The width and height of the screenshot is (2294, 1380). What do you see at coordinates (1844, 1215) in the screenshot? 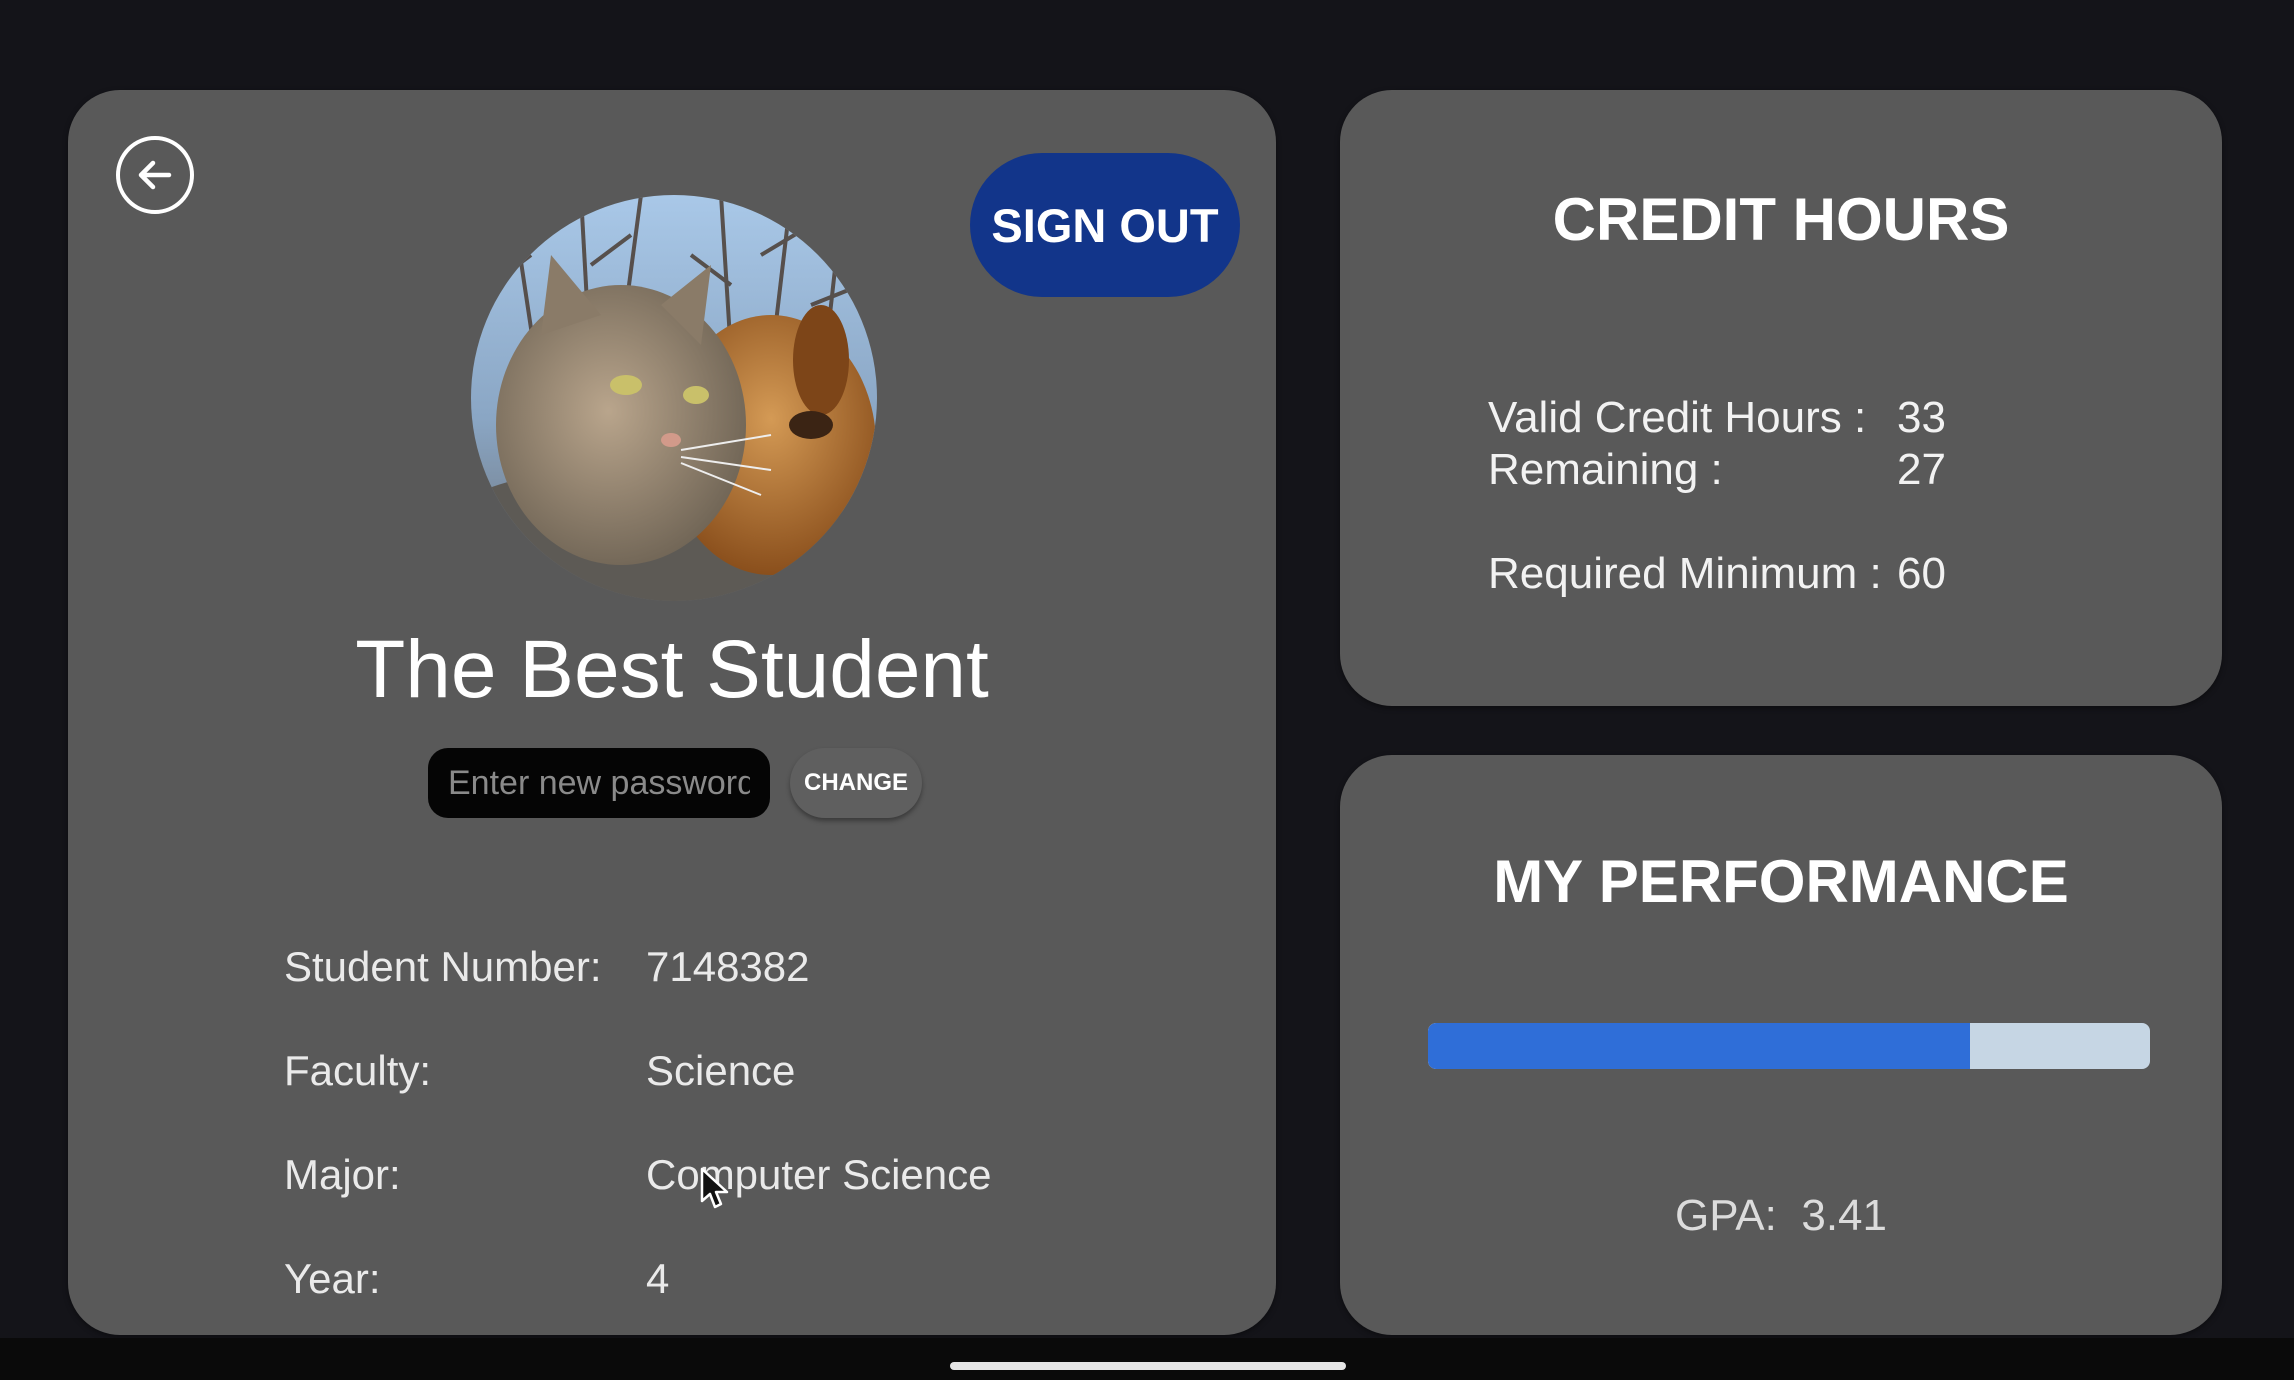
I see `gpa-value: 3.41` at bounding box center [1844, 1215].